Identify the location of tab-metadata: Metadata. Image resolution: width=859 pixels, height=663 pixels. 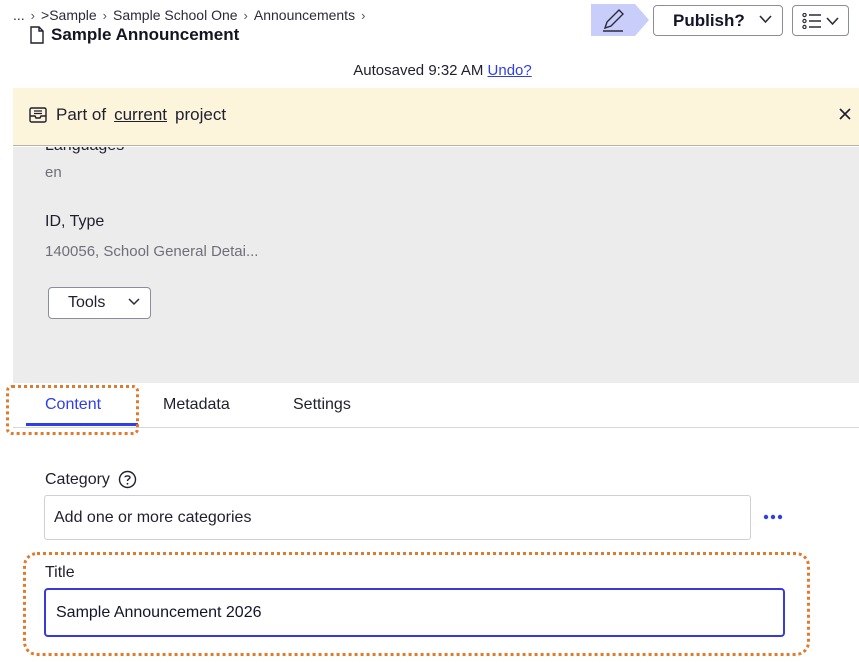
(196, 405).